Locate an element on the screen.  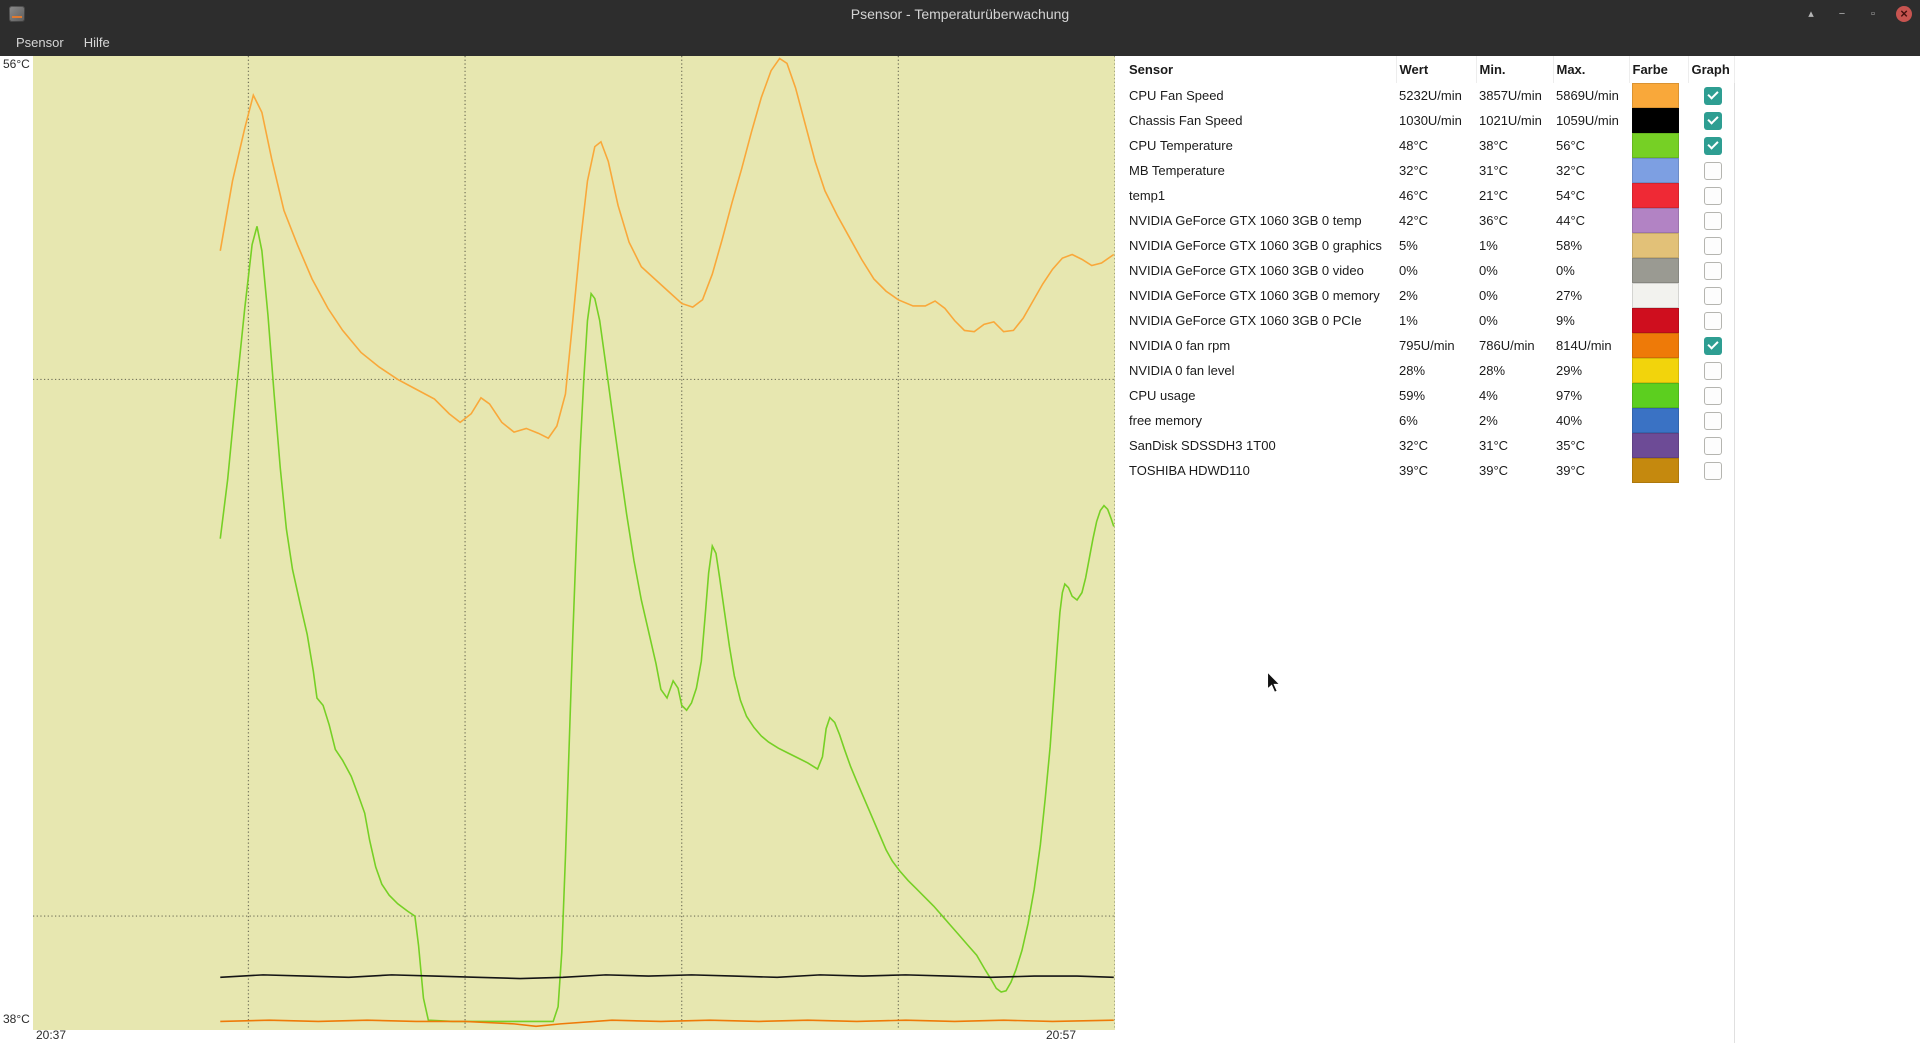
window-title: Psensor - Temperaturüberwachung is located at coordinates (960, 14).